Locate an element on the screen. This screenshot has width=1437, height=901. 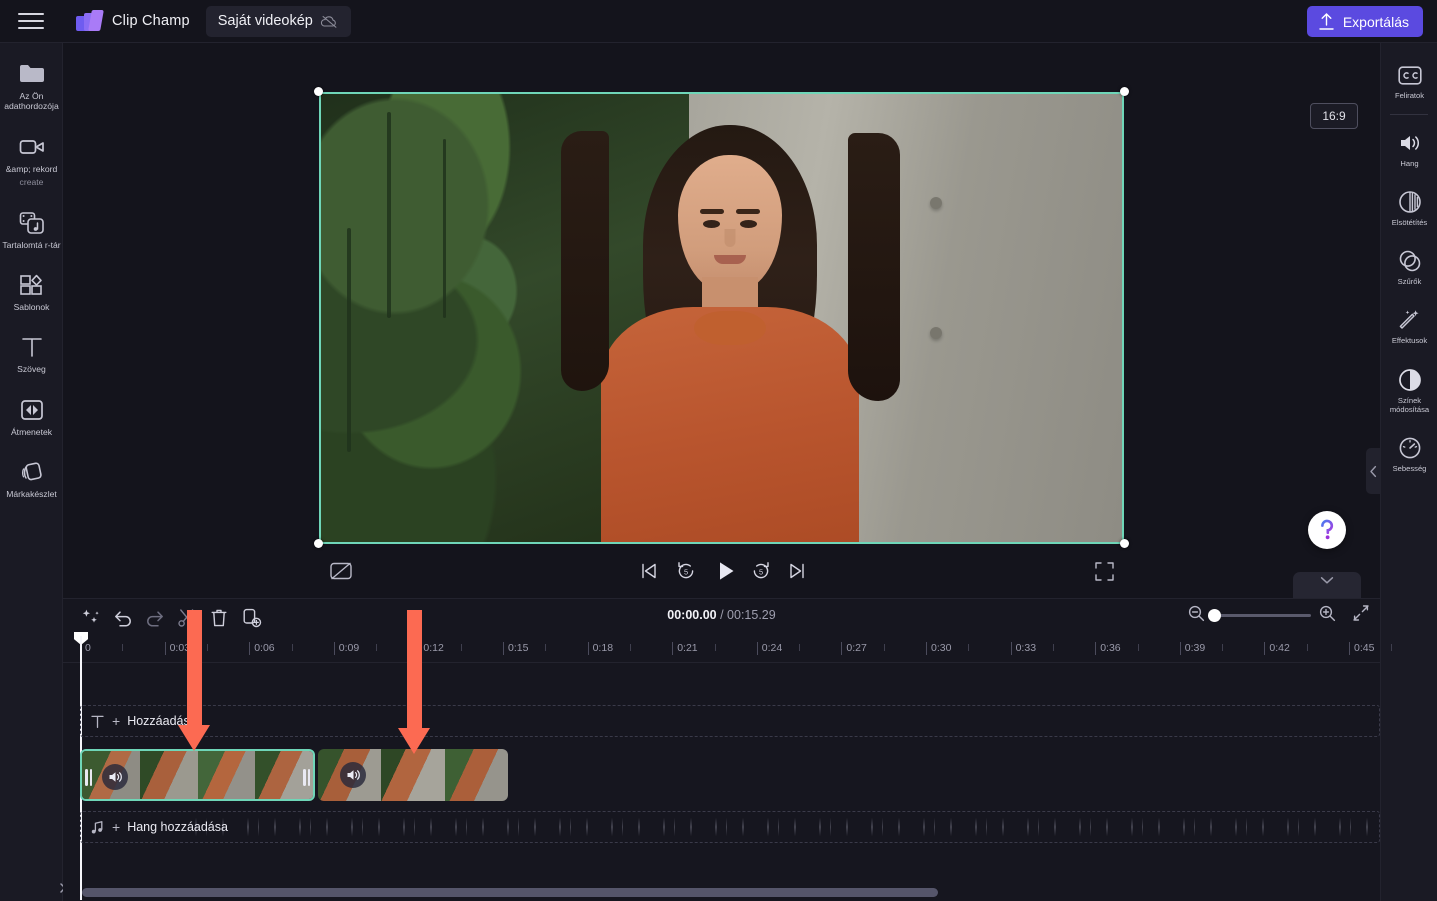
skip-previous-icon is located at coordinates (649, 571).